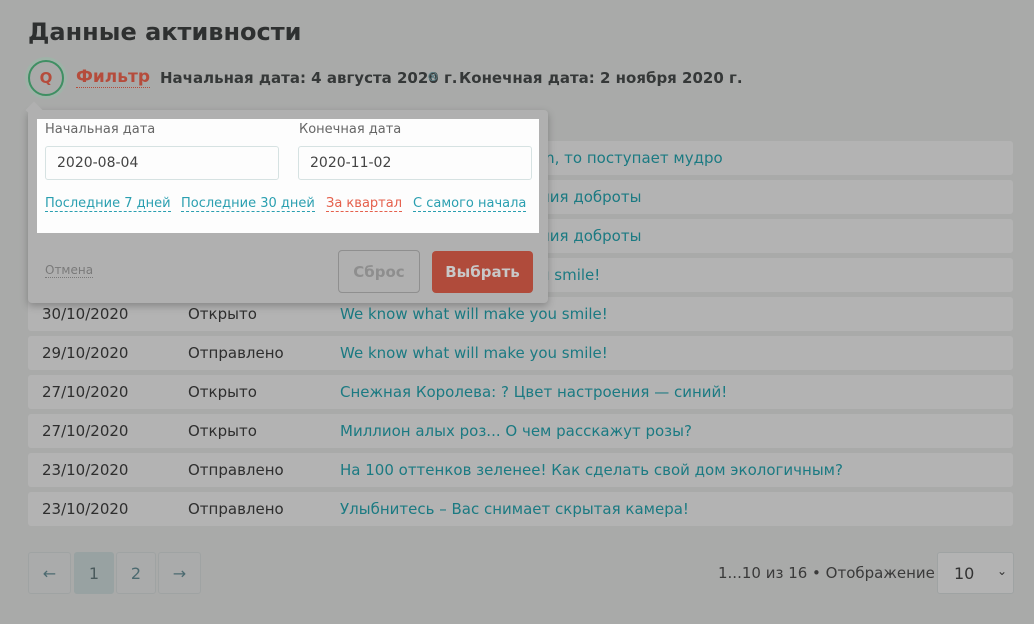 The image size is (1034, 624). Describe the element at coordinates (113, 77) in the screenshot. I see `filter-link: Фильтр` at that location.